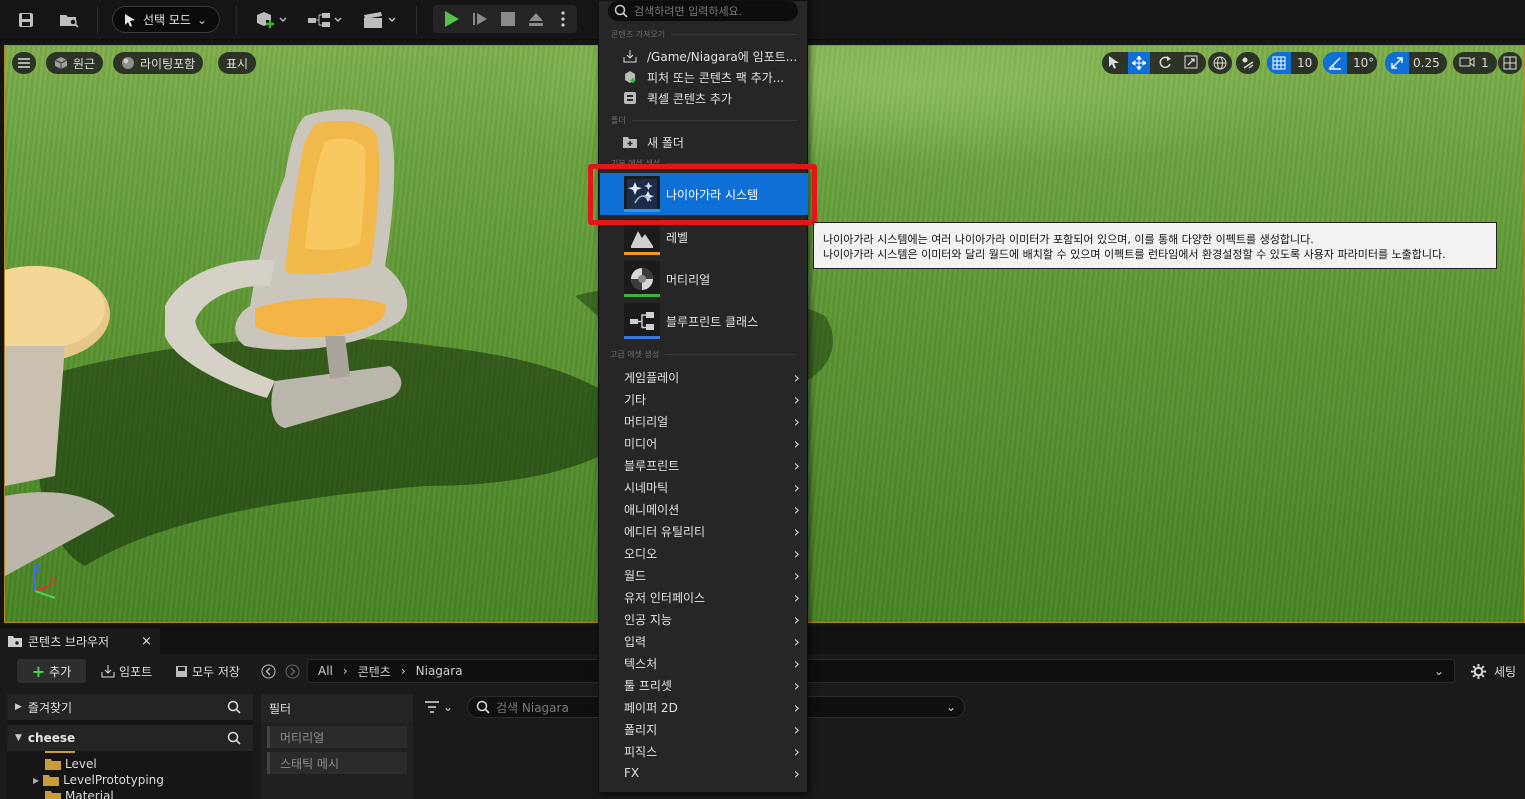 This screenshot has width=1525, height=799. What do you see at coordinates (439, 671) in the screenshot?
I see `breadcrumb-niagara: Niagara` at bounding box center [439, 671].